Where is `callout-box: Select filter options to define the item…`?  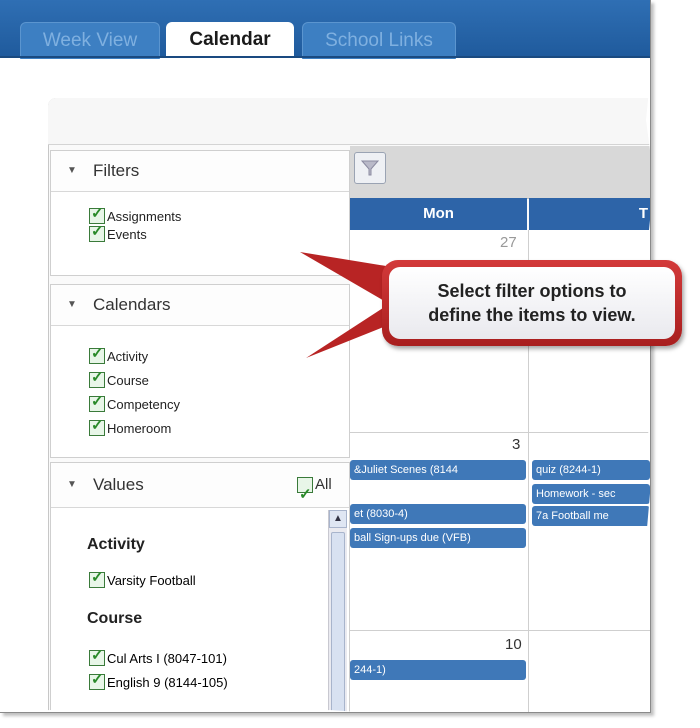 callout-box: Select filter options to define the item… is located at coordinates (532, 303).